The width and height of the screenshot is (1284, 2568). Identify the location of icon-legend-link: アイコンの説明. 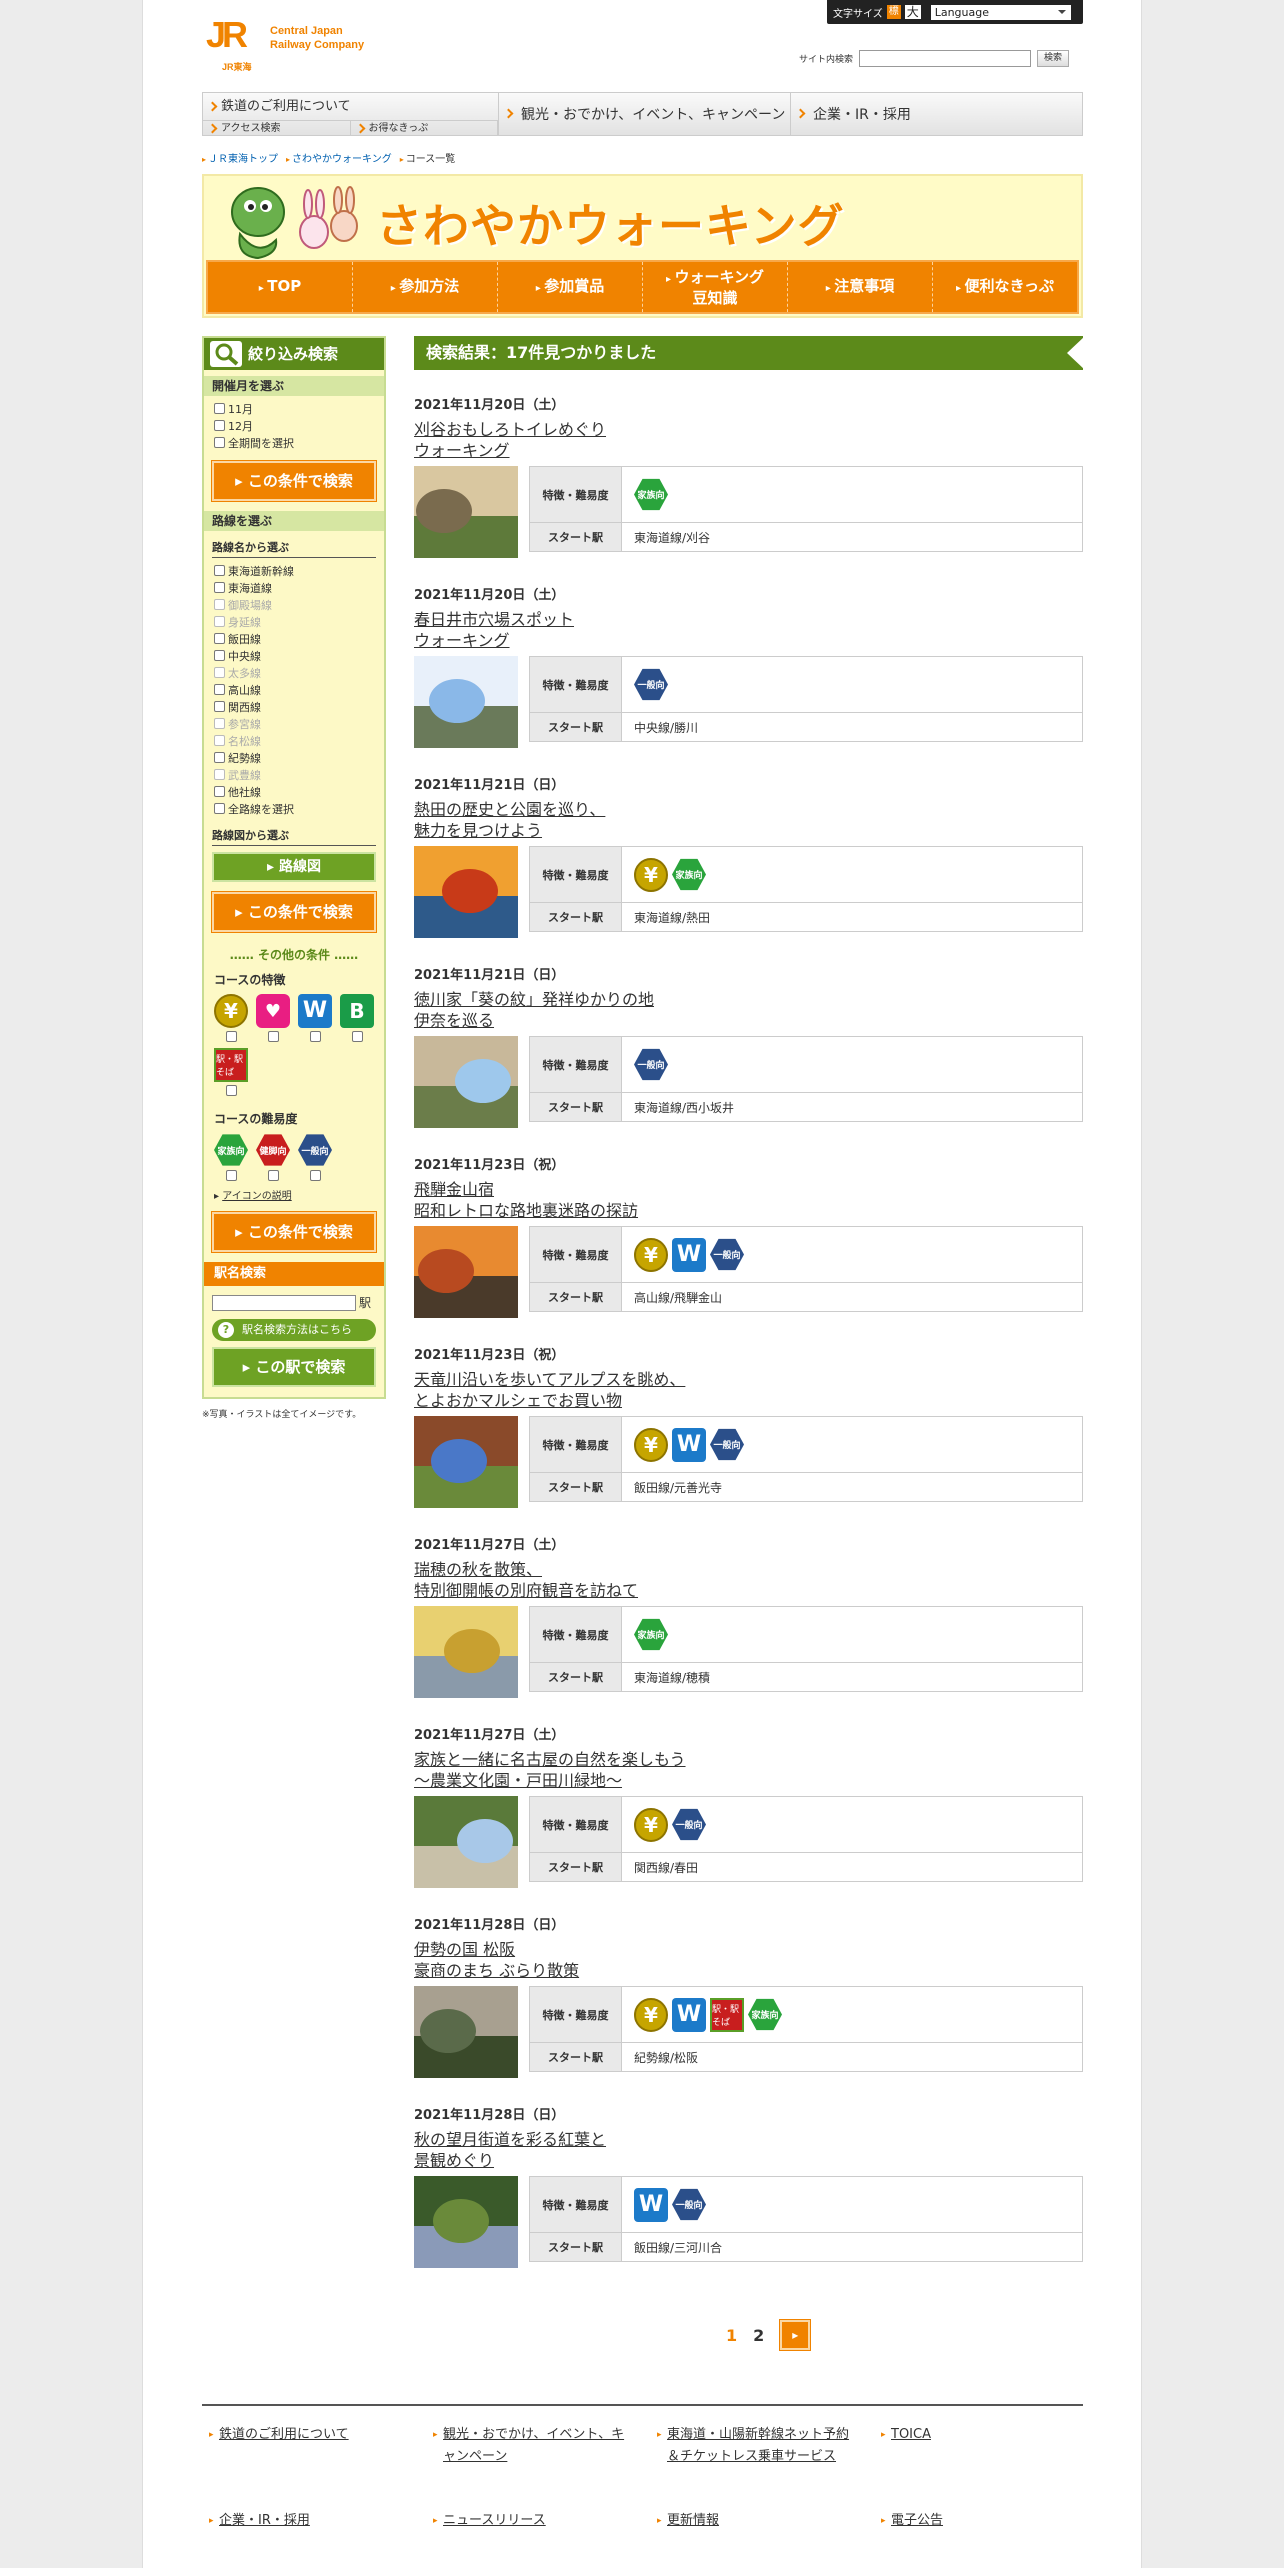
(257, 1196).